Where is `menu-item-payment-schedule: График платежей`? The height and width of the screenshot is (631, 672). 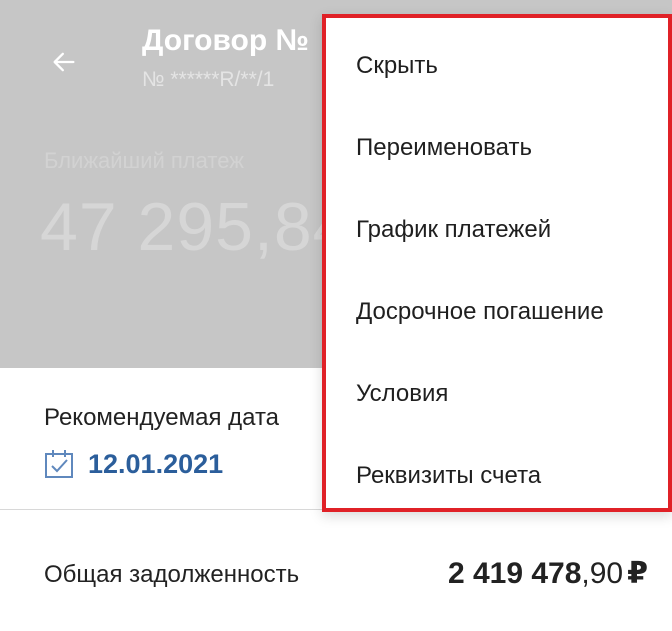
menu-item-payment-schedule: График платежей is located at coordinates (512, 230).